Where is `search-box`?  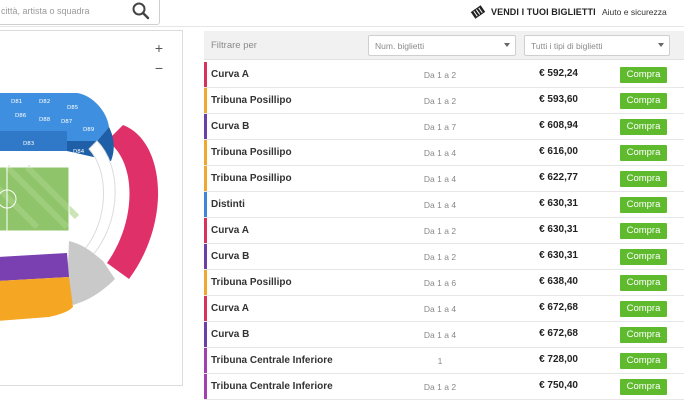
search-box is located at coordinates (80, 12).